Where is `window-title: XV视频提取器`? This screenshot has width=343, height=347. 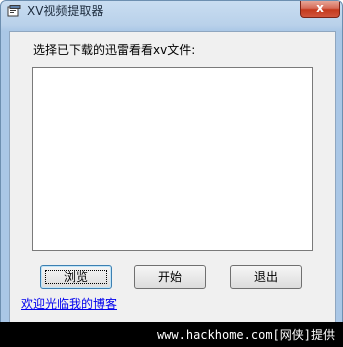
window-title: XV视频提取器 is located at coordinates (65, 11).